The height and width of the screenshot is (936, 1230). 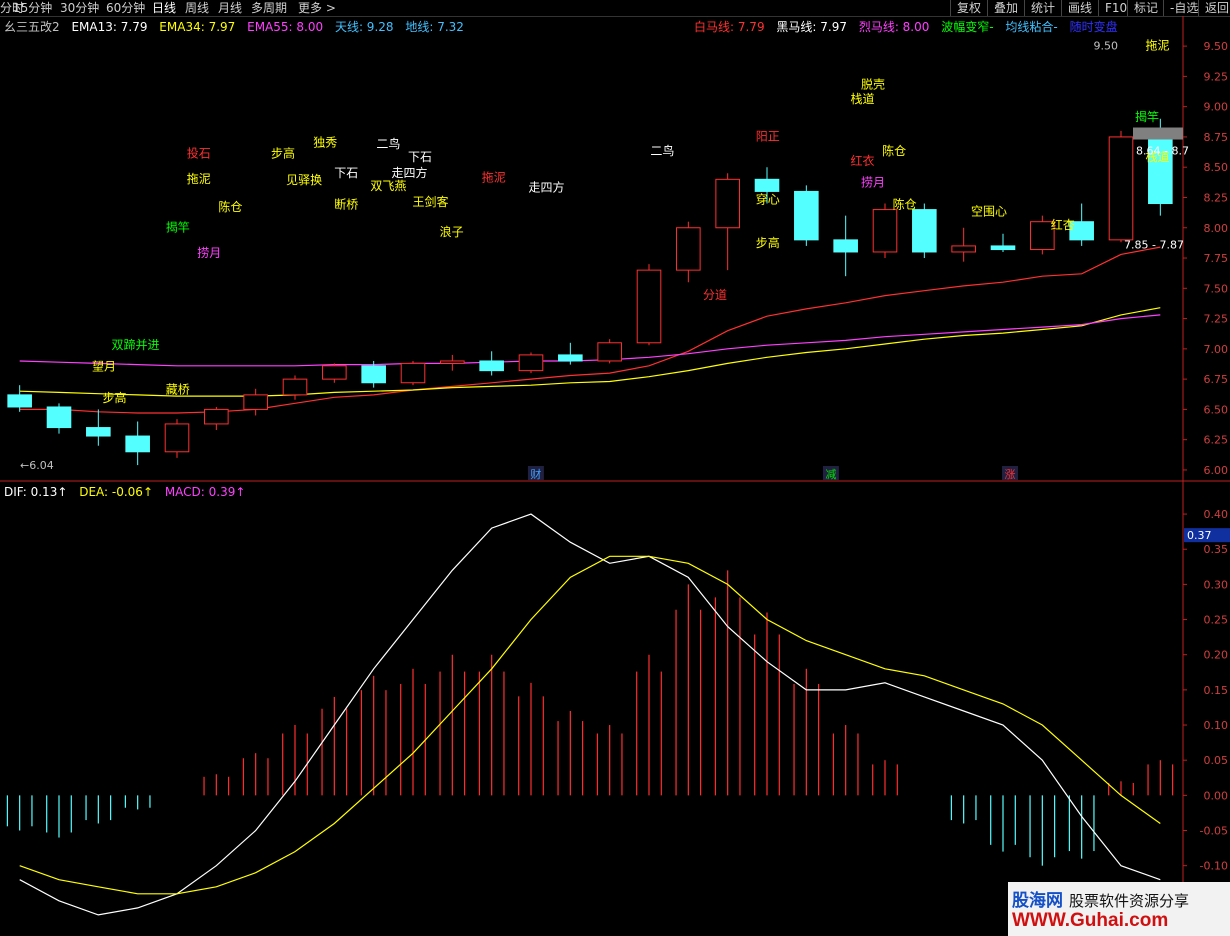 What do you see at coordinates (304, 180) in the screenshot?
I see `signal-label: 见驿换` at bounding box center [304, 180].